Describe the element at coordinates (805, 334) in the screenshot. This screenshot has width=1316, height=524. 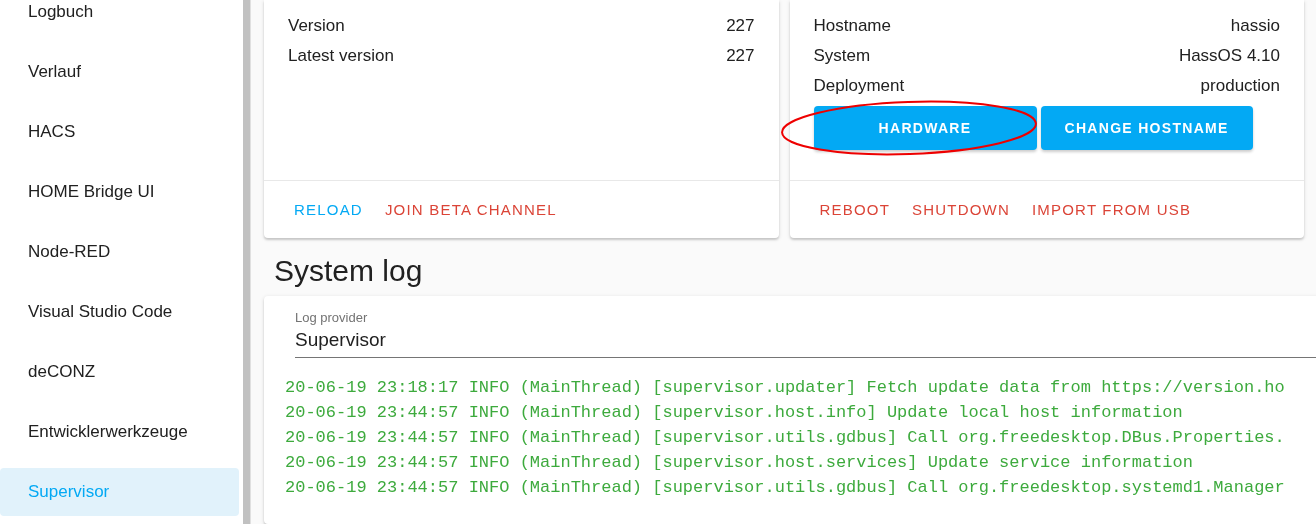
I see `log-provider-select: Log provider Supervisor` at that location.